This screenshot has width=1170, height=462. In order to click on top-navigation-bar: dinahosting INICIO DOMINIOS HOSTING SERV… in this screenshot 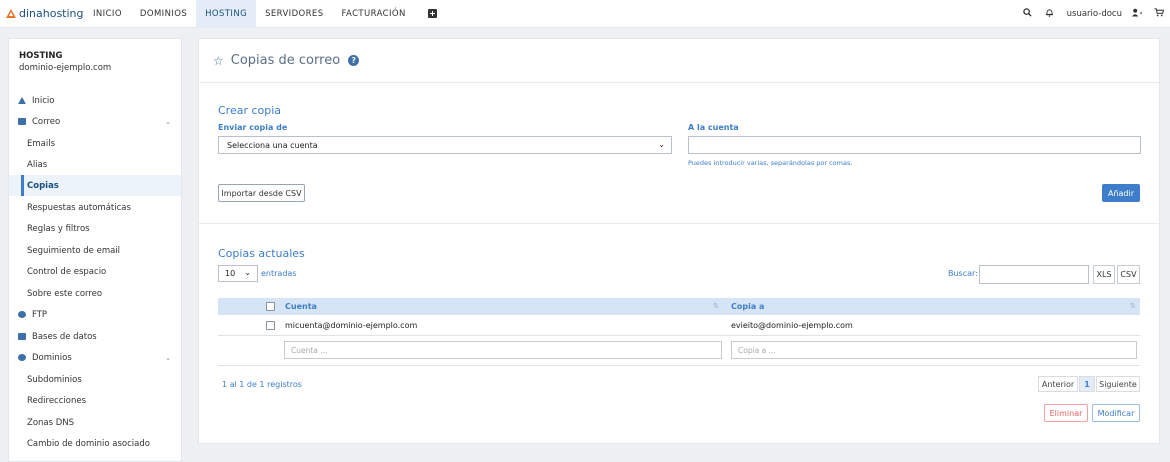, I will do `click(585, 14)`.